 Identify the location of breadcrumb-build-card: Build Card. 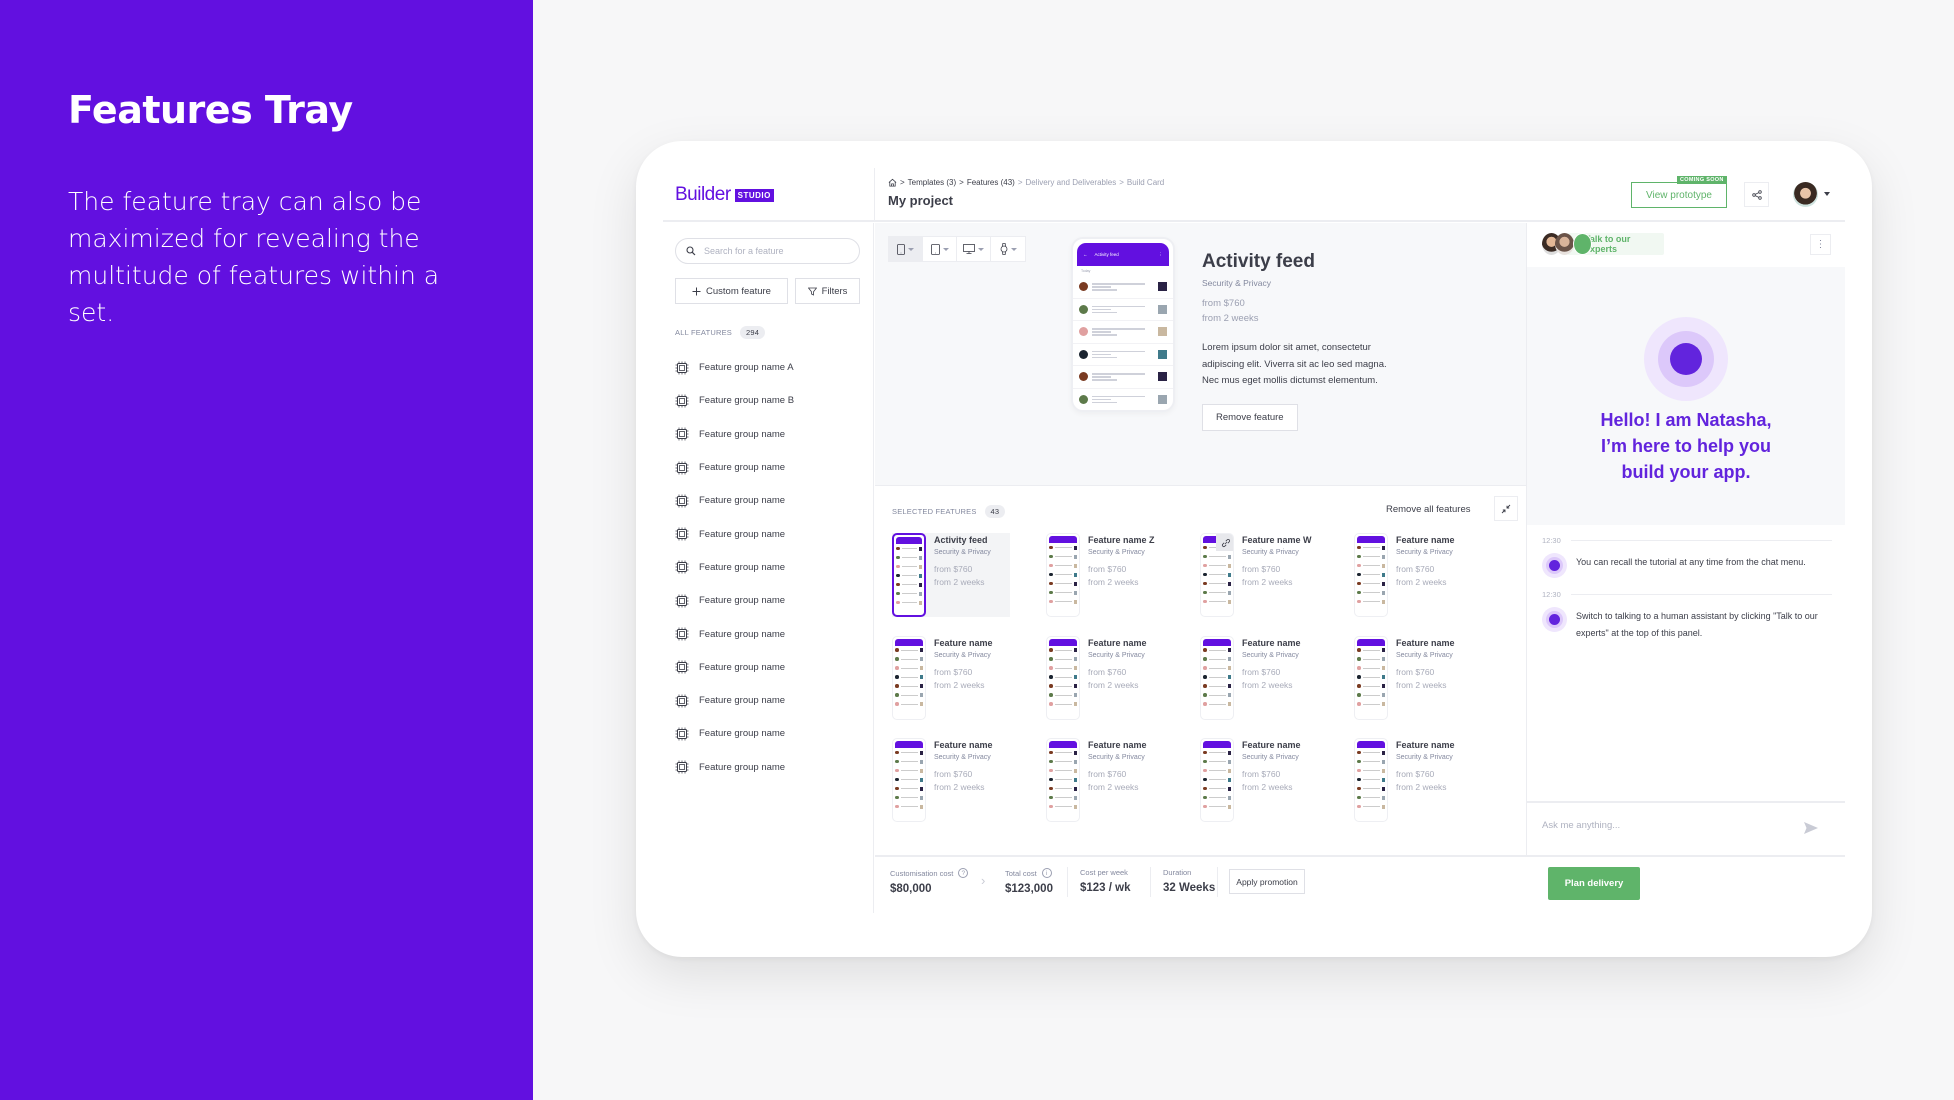
(1145, 182).